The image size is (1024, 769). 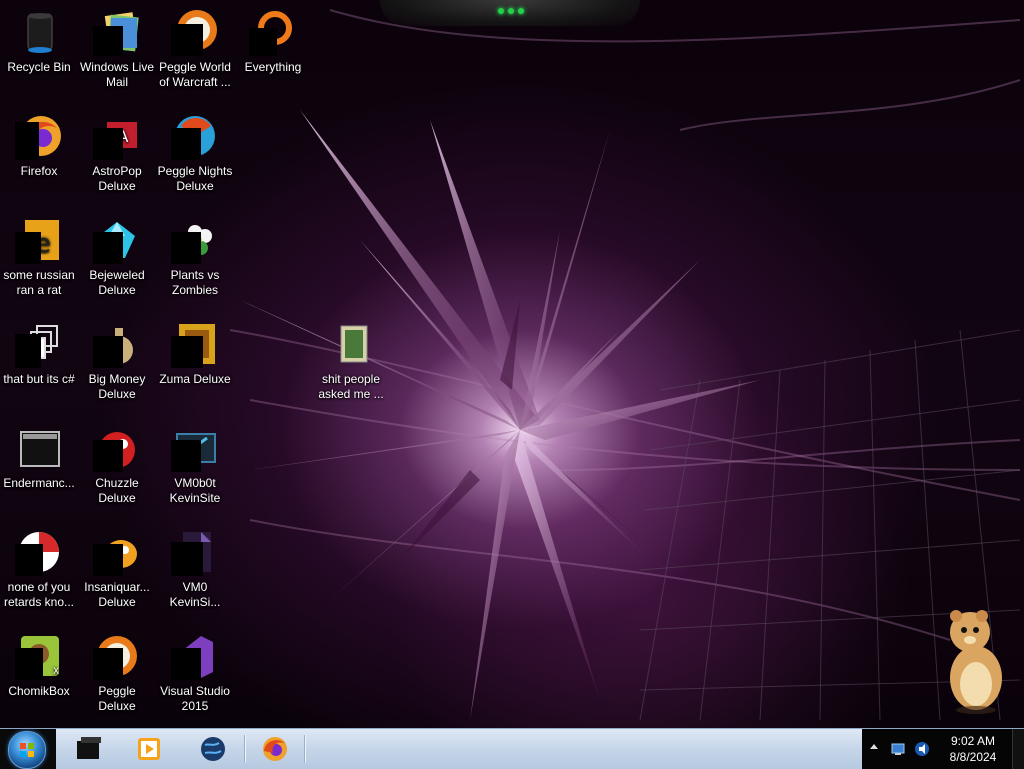 I want to click on desktop-icon-vm0b0t-kevinsite: VM0b0t KevinSite, so click(x=195, y=470).